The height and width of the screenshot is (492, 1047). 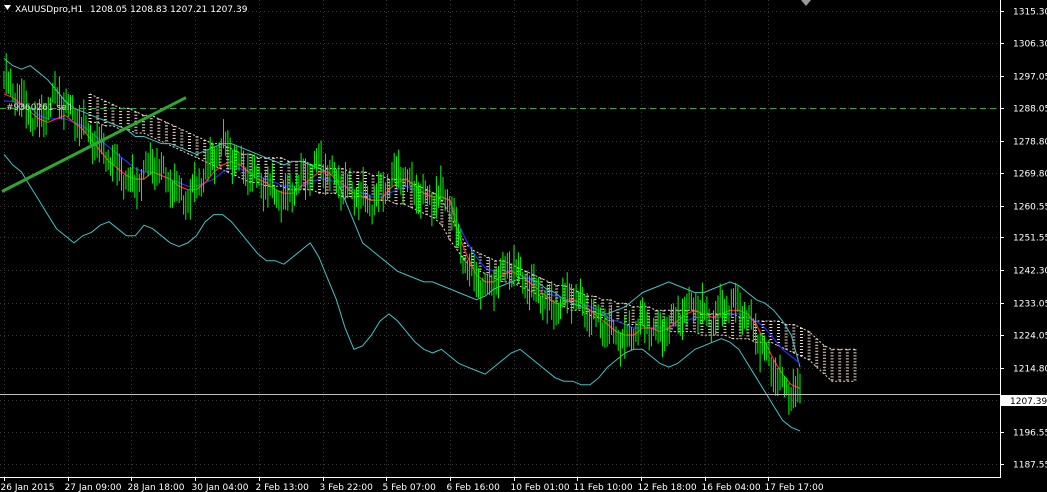 I want to click on y-tick-label: 1196.55, so click(x=1030, y=434).